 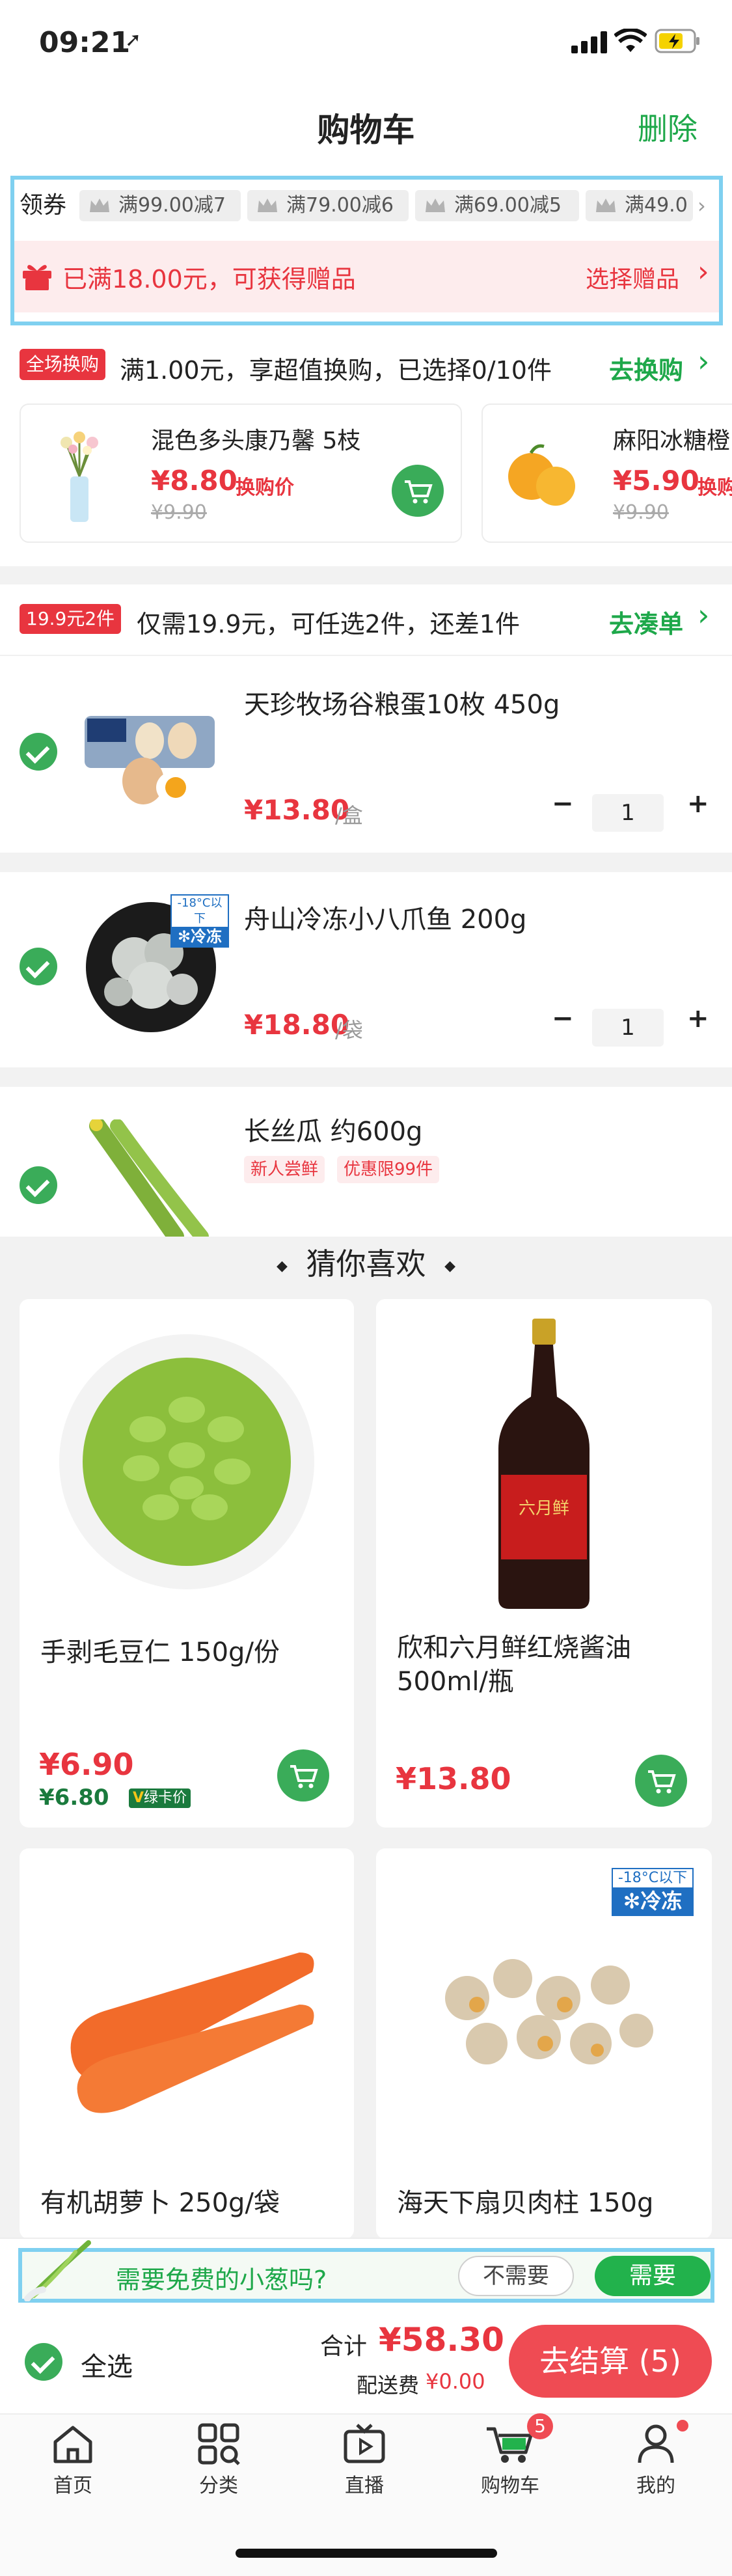 I want to click on recommend-card: 手剥毛豆仁 150g/份 ¥6.90 ¥6.80 V绿卡价, so click(x=187, y=1564).